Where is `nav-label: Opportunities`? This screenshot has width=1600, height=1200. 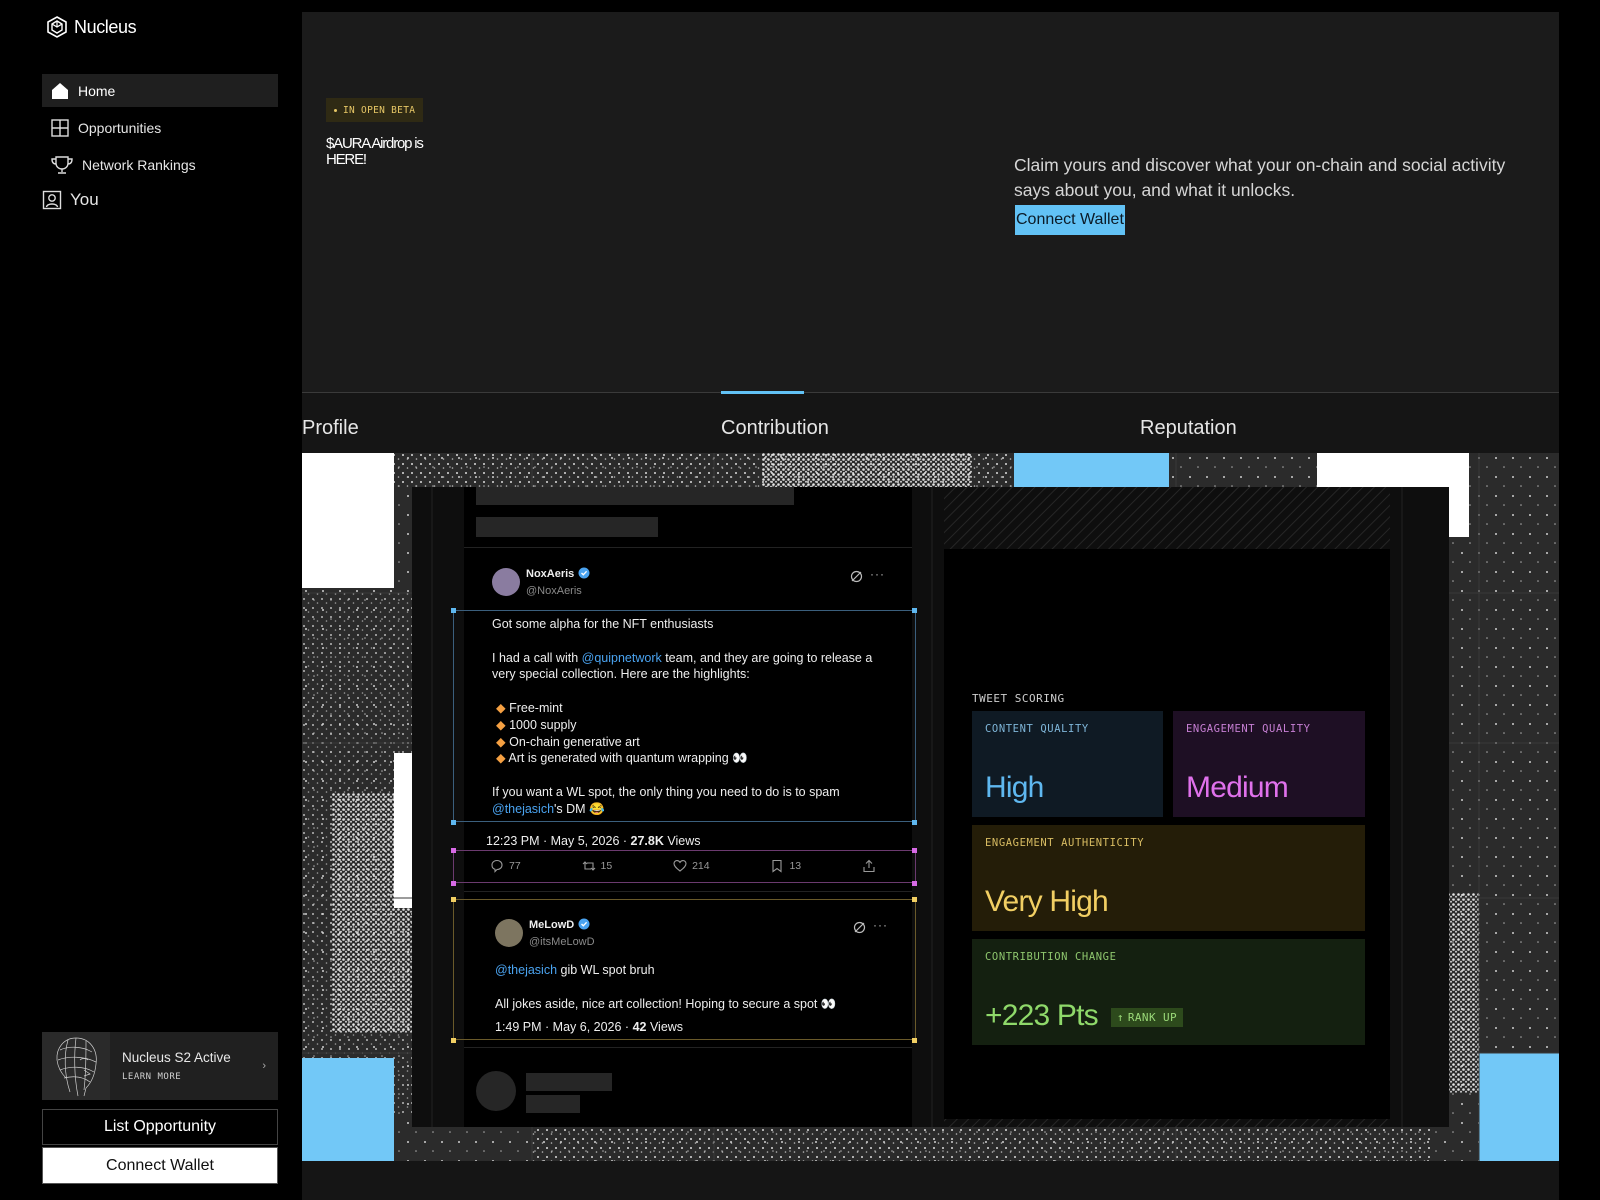
nav-label: Opportunities is located at coordinates (120, 127).